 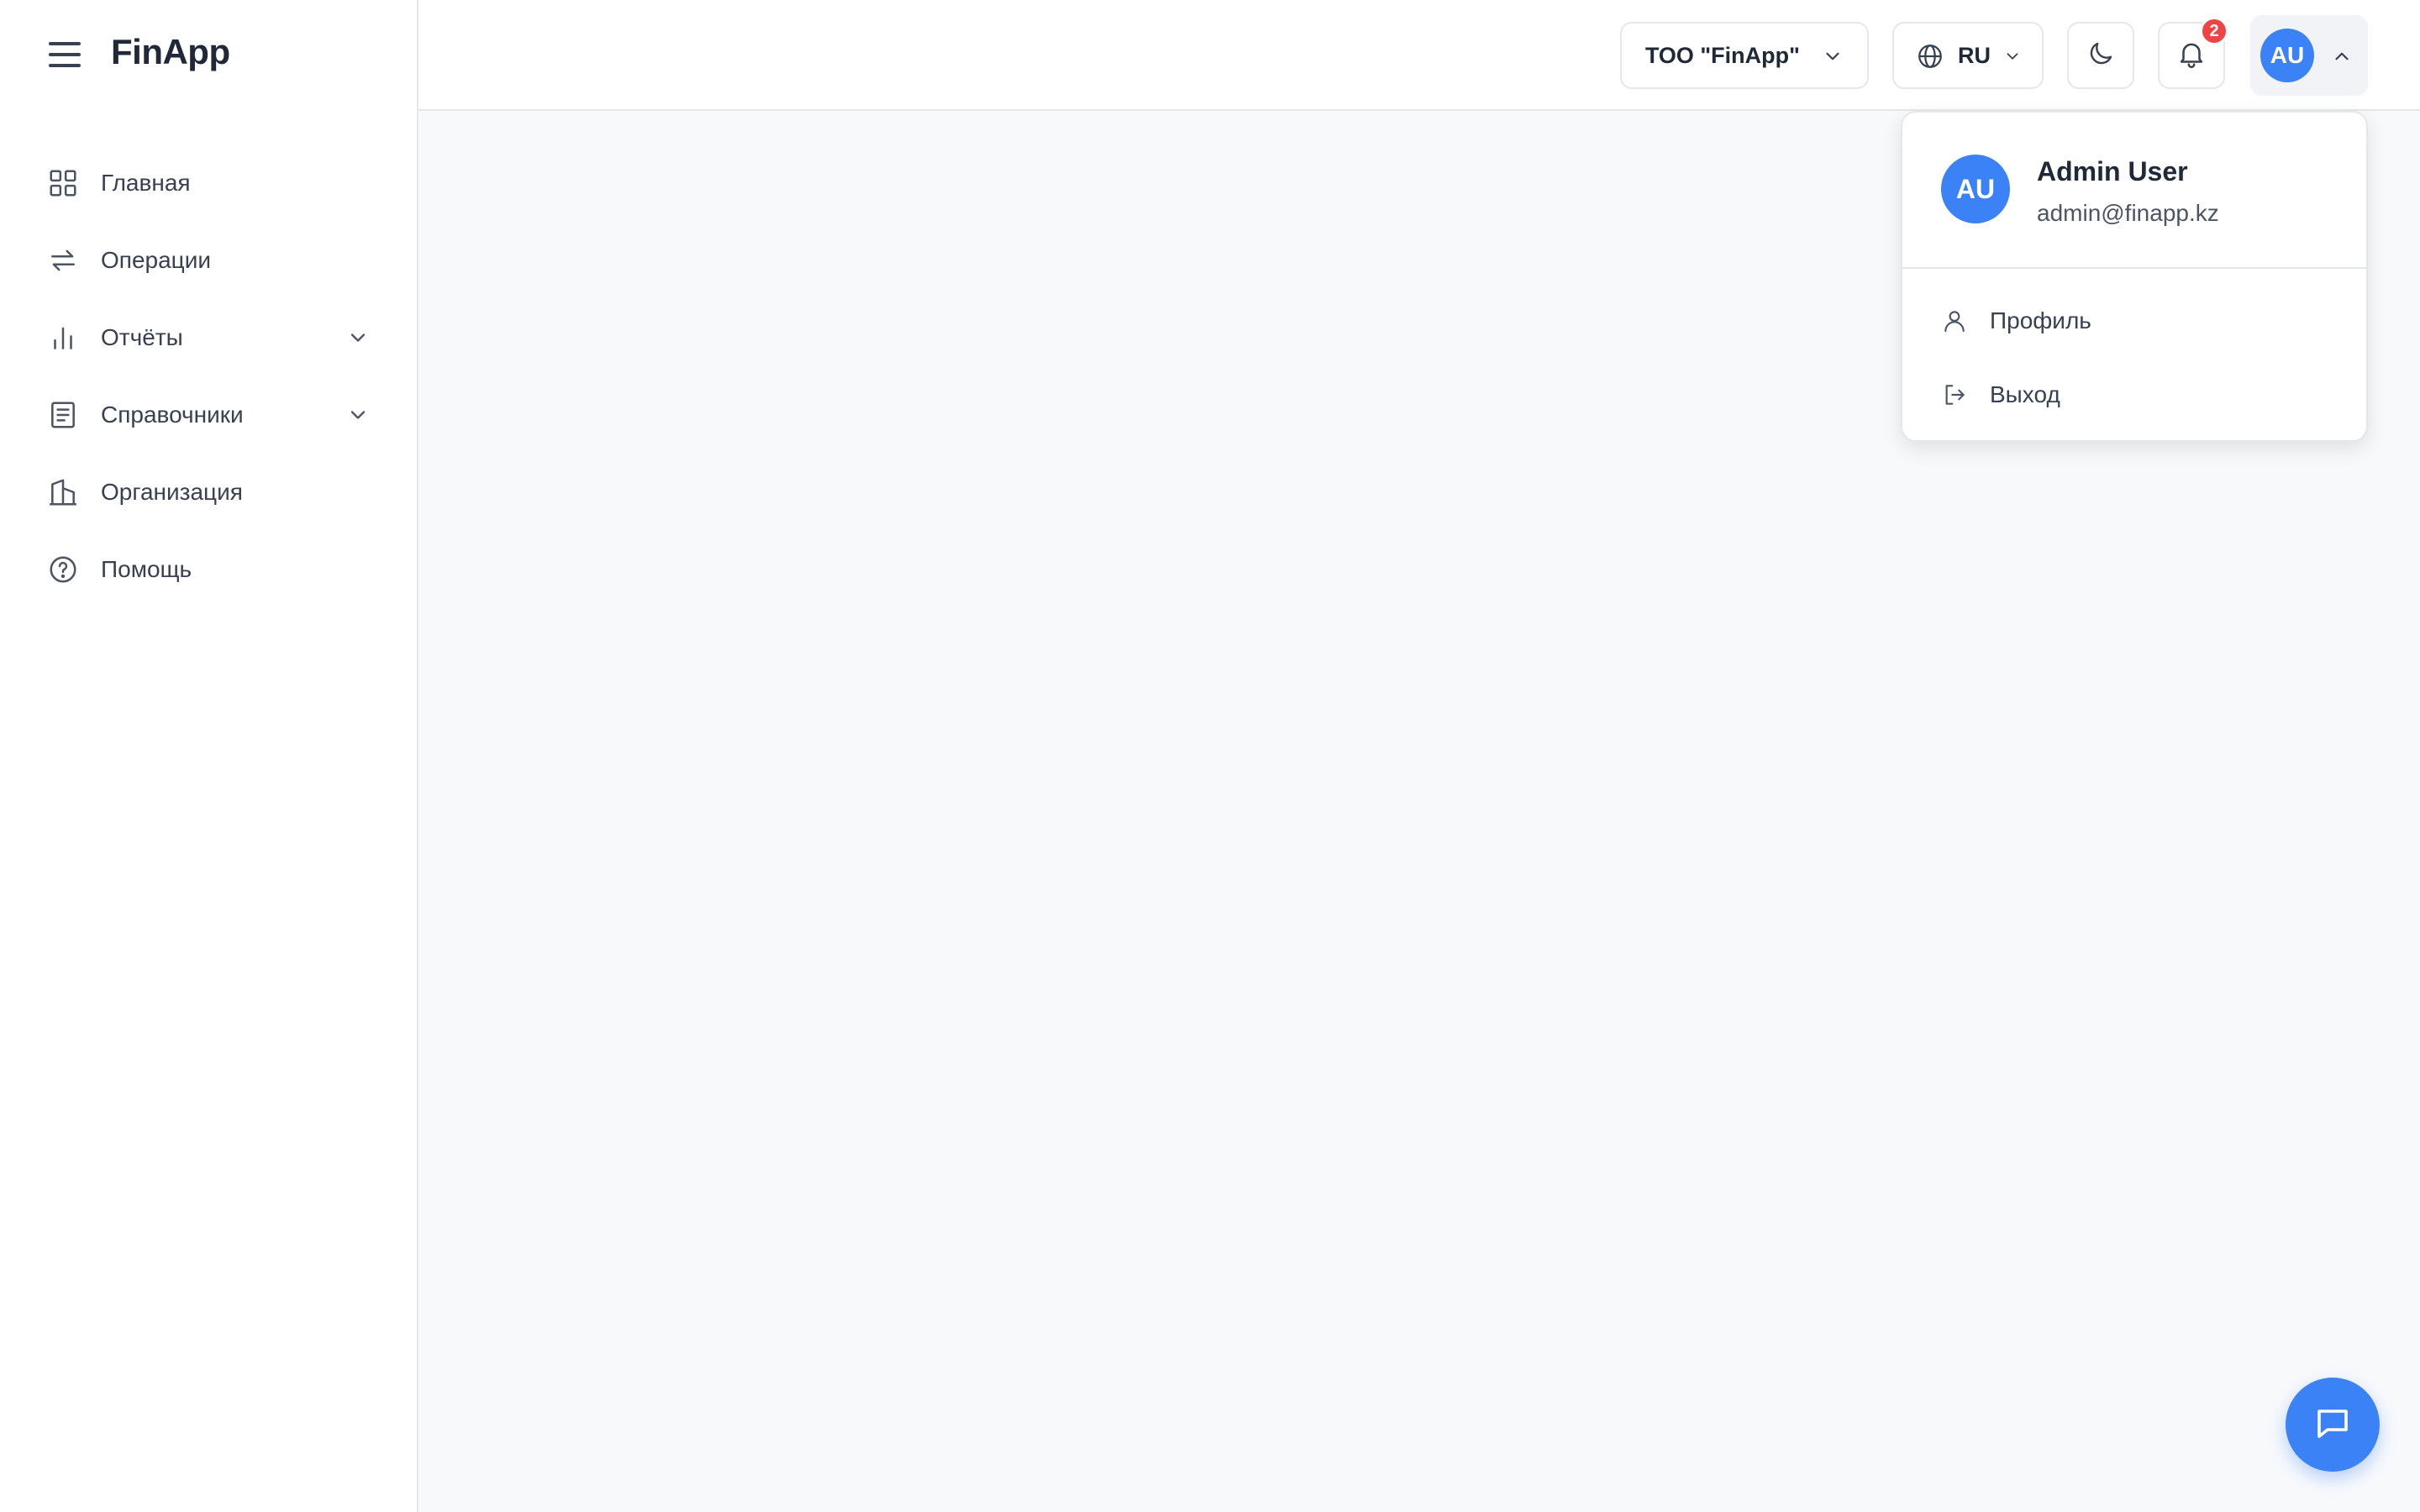 What do you see at coordinates (63, 260) in the screenshot?
I see `arrows-swap-icon` at bounding box center [63, 260].